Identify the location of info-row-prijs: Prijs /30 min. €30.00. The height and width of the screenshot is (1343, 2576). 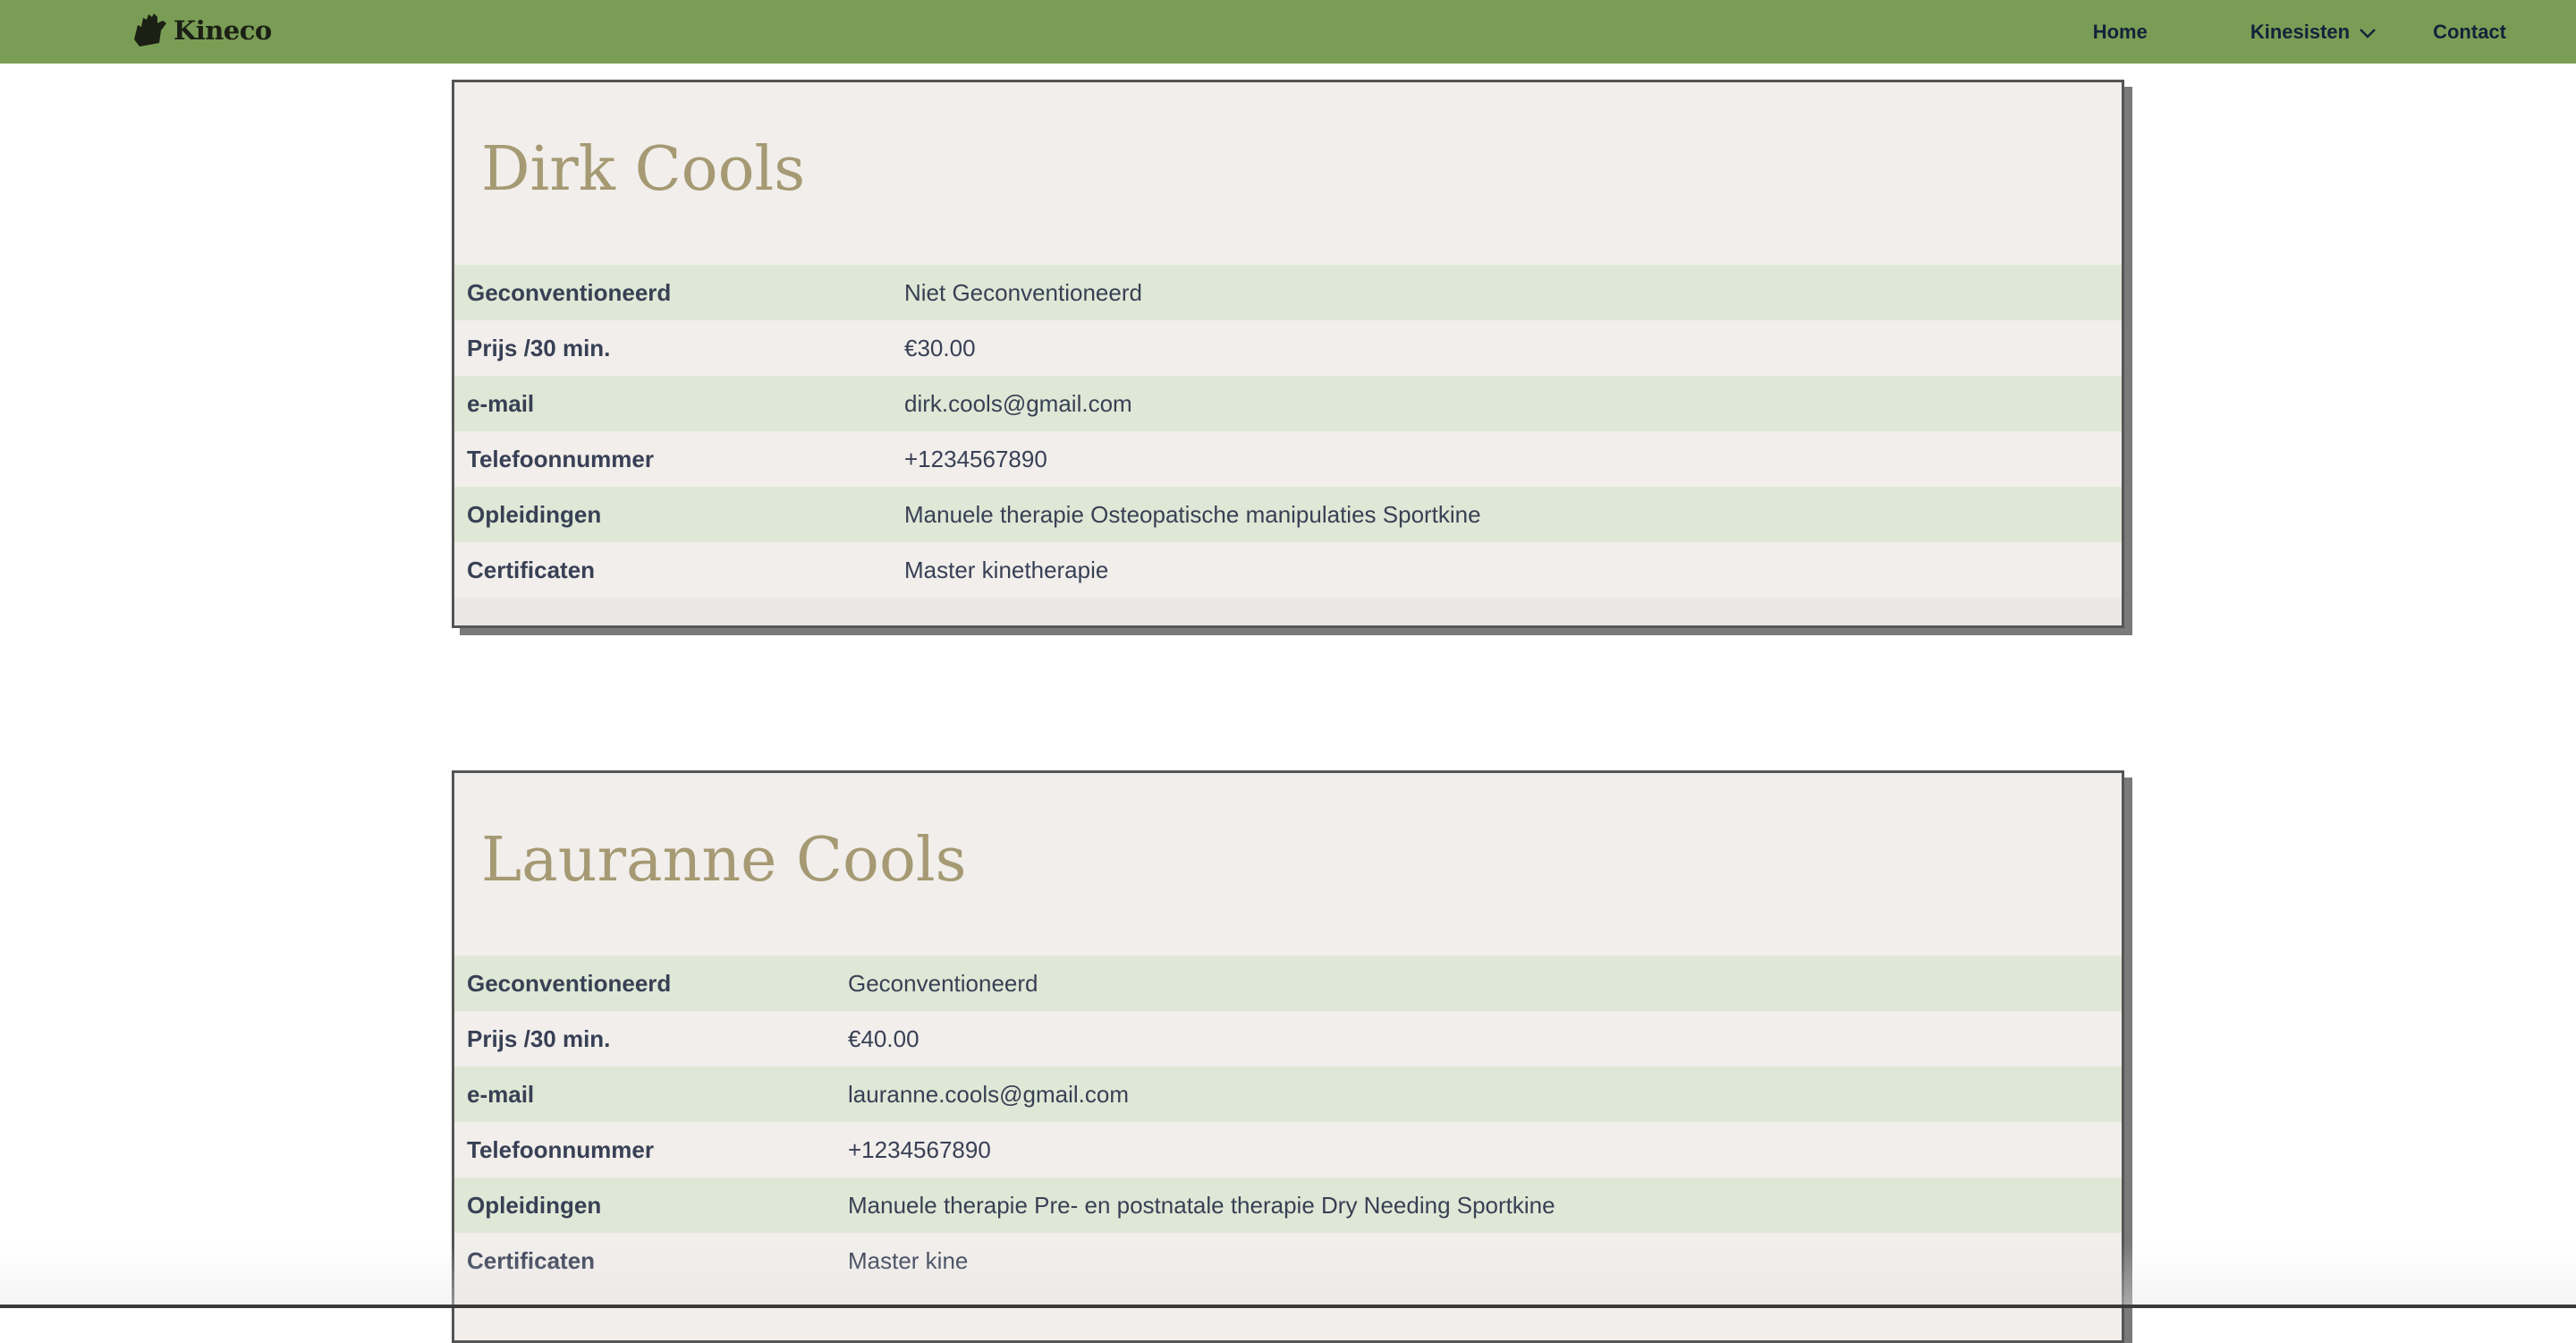
(1288, 348).